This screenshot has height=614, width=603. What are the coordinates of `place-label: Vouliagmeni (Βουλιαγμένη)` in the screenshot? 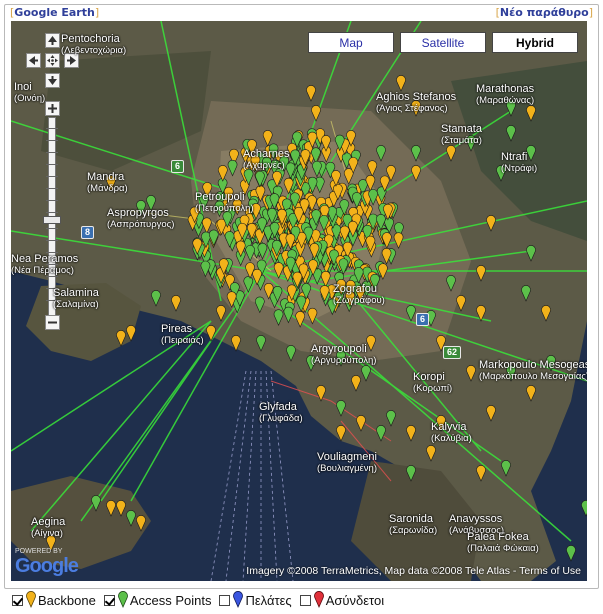 It's located at (347, 462).